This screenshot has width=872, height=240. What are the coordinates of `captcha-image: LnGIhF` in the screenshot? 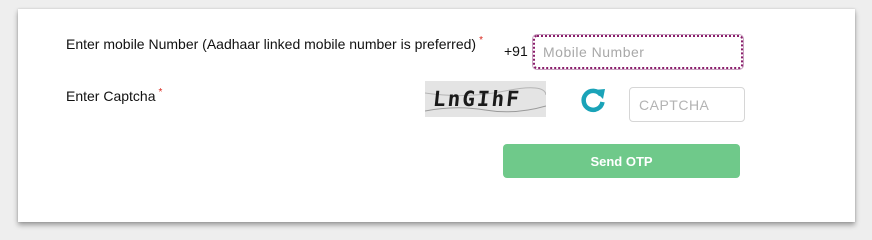 It's located at (485, 99).